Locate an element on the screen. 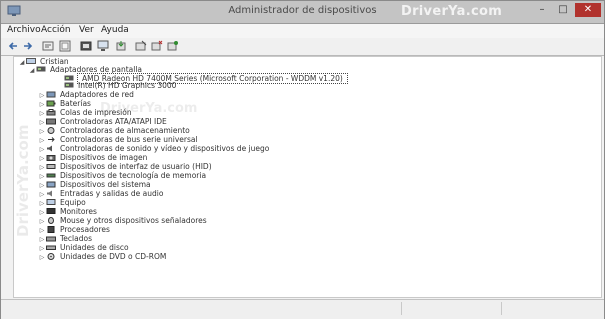 This screenshot has height=319, width=605. audio-io-icon is located at coordinates (49, 193).